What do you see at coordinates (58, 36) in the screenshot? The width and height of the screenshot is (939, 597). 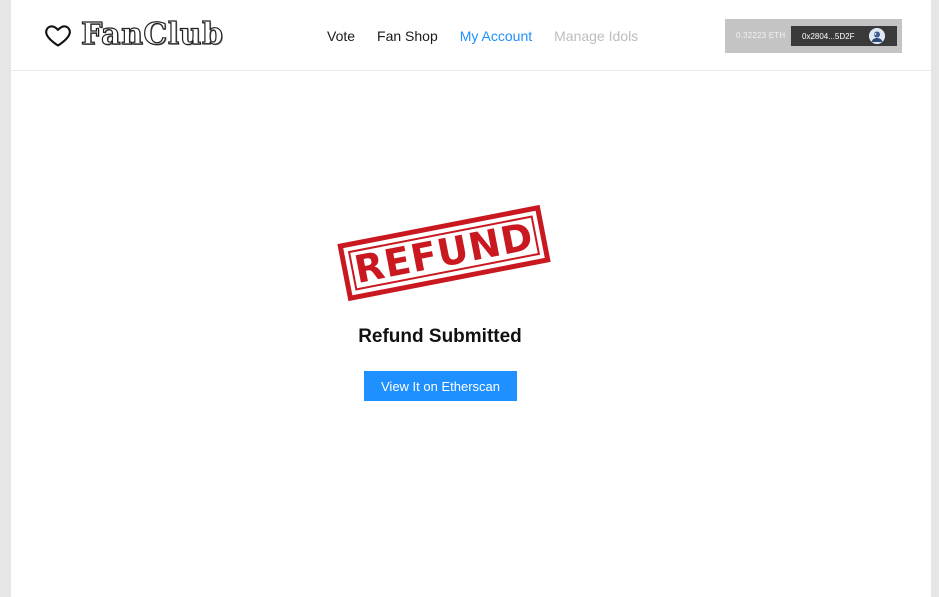 I see `heart-icon` at bounding box center [58, 36].